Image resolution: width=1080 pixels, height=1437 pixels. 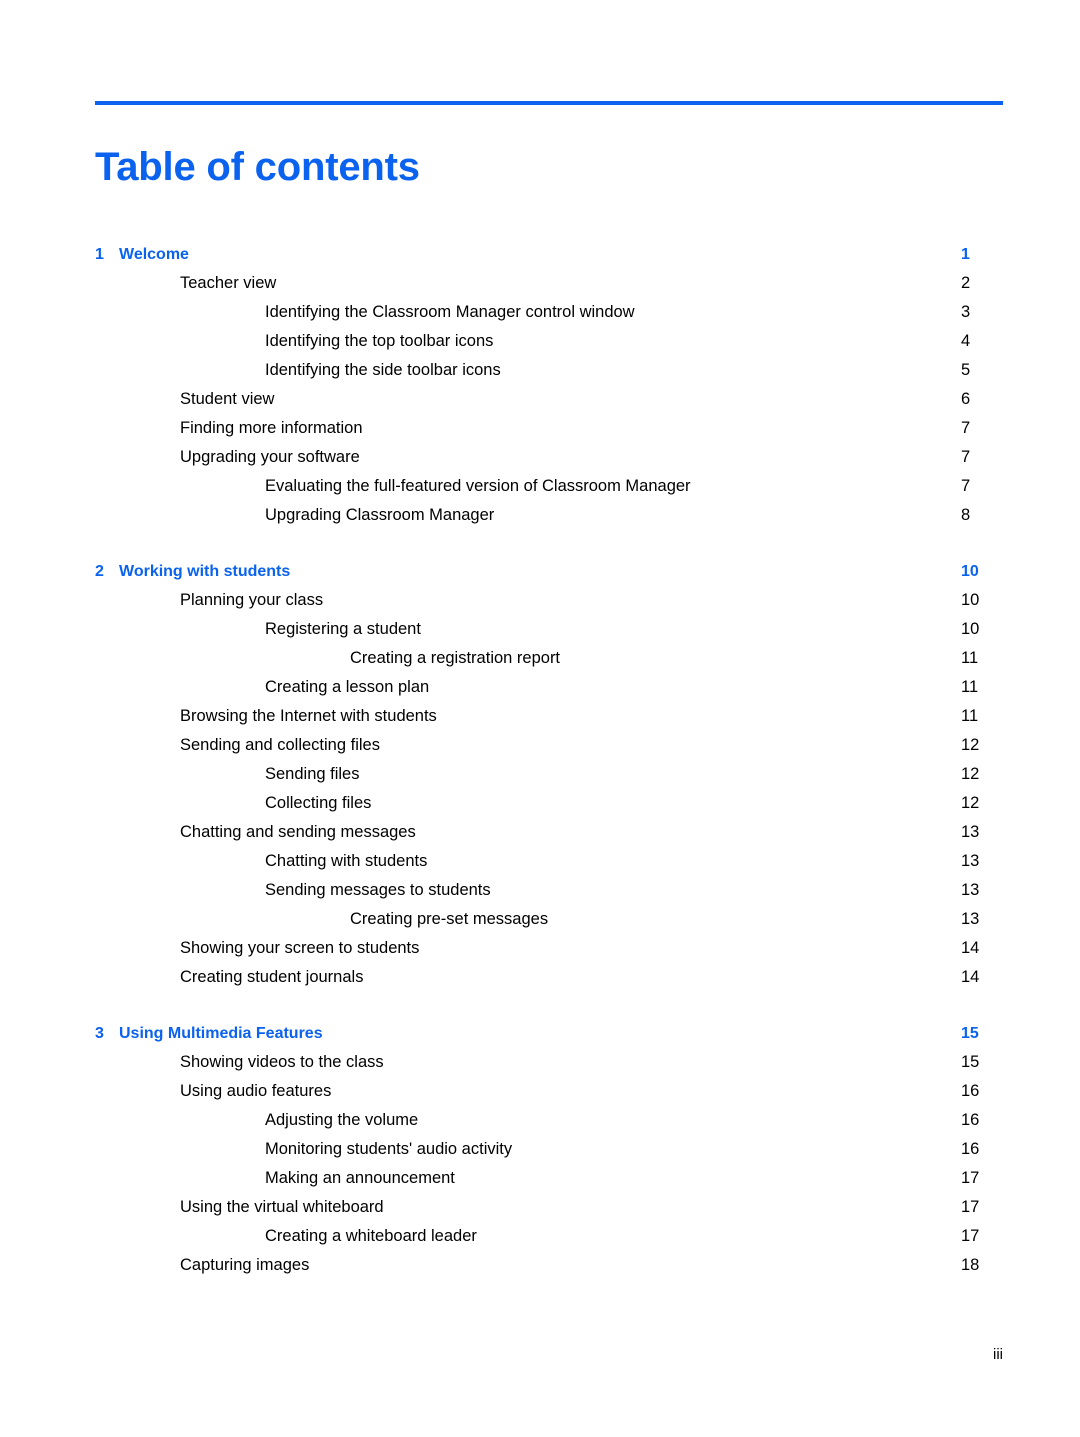 I want to click on toc-entry: Upgrading Classroom Manager 8, so click(x=549, y=515).